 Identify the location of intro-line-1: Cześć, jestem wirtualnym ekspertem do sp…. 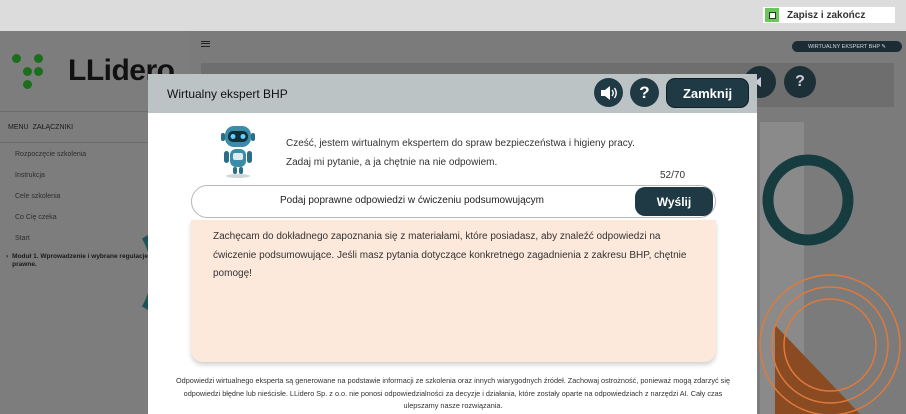
(460, 143).